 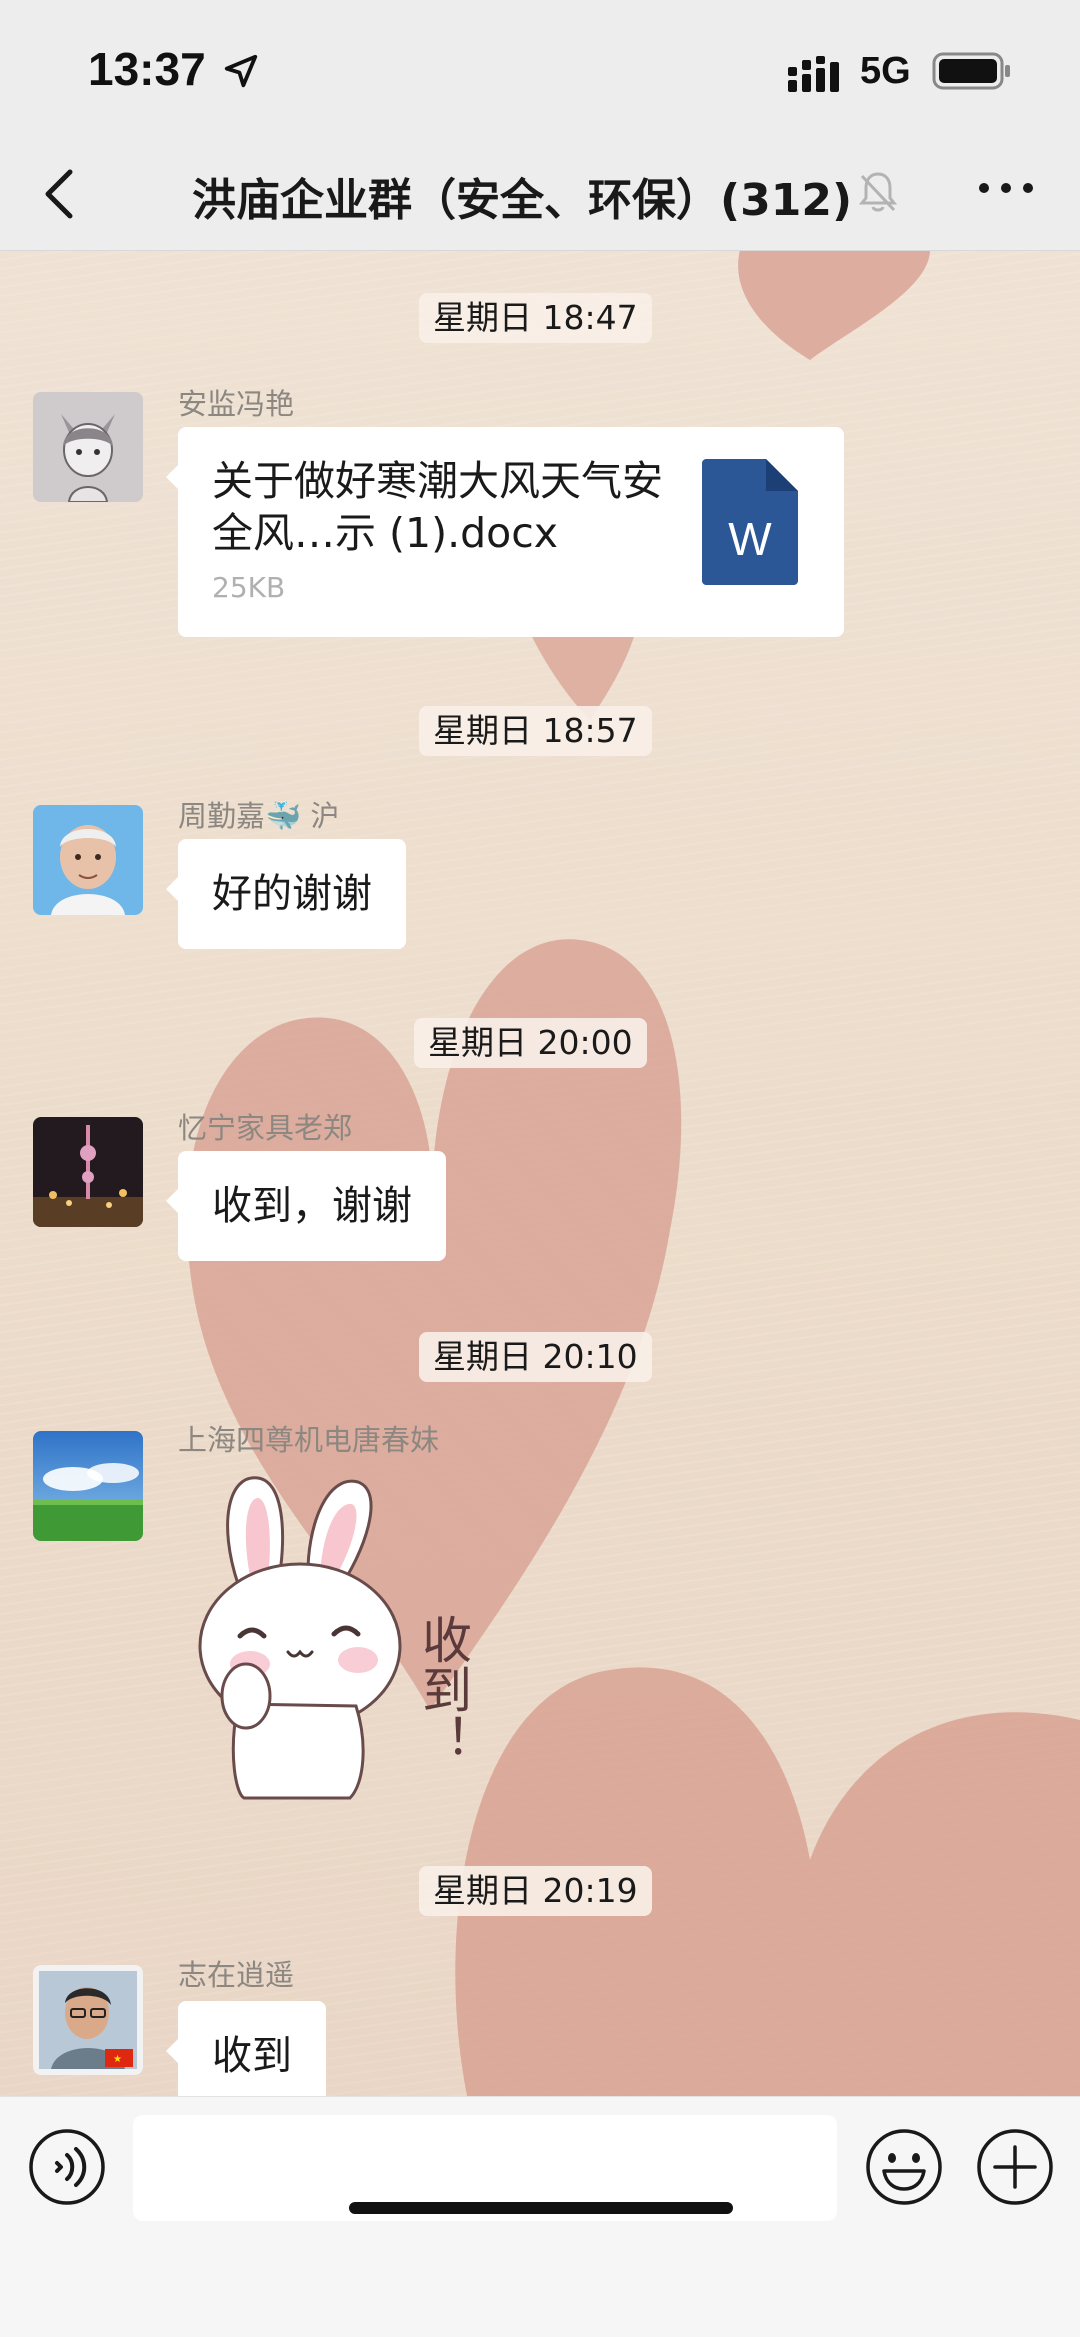 What do you see at coordinates (530, 1043) in the screenshot?
I see `message-timestamp: 星期日 20:00` at bounding box center [530, 1043].